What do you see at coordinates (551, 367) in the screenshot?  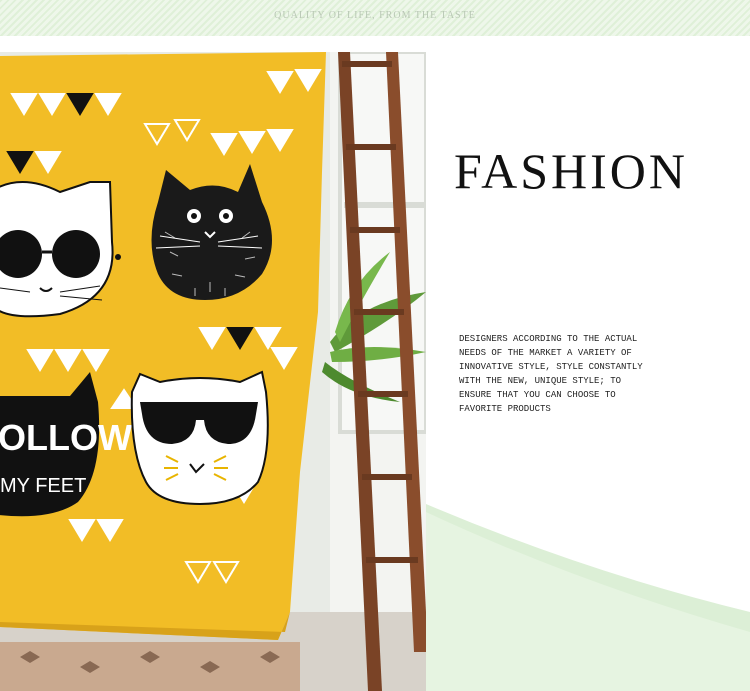 I see `description-line: INNOVATIVE STYLE, STYLE CONSTANTLY` at bounding box center [551, 367].